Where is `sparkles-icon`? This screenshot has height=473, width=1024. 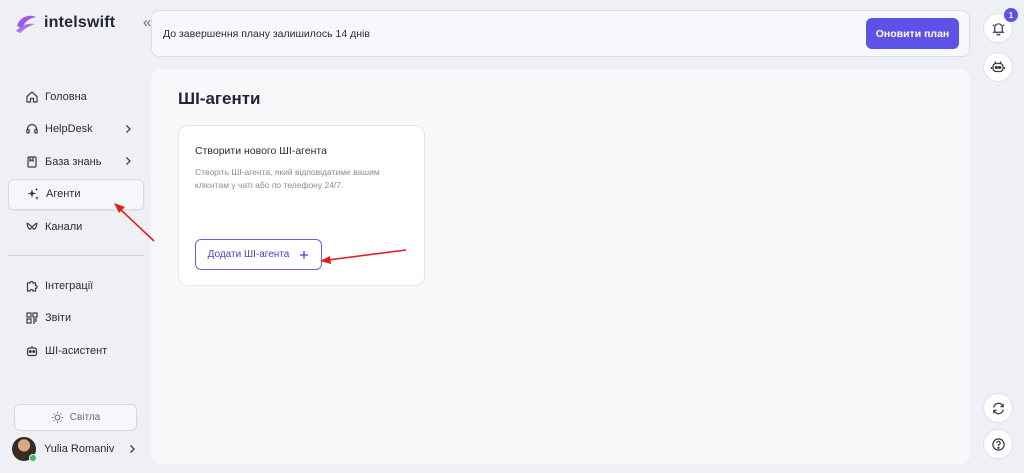 sparkles-icon is located at coordinates (33, 194).